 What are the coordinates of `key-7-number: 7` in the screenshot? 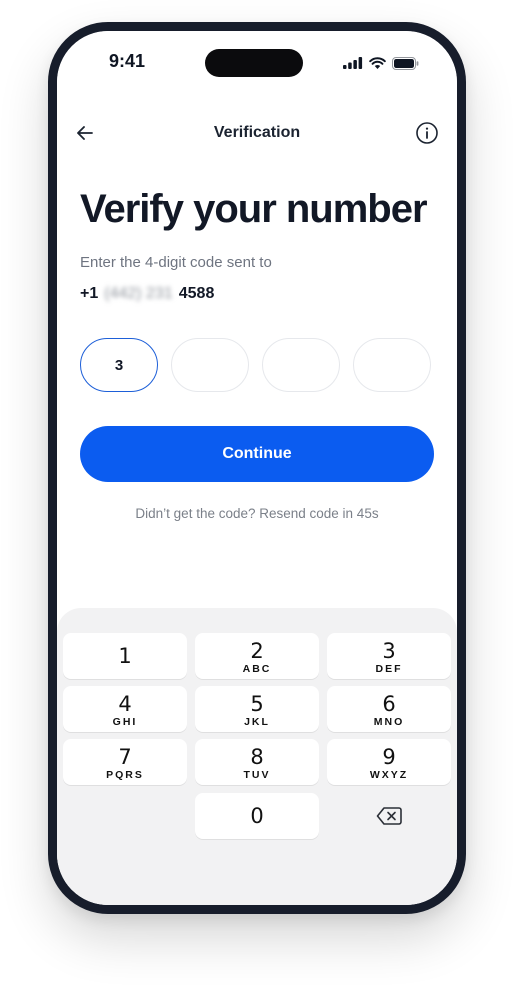 It's located at (125, 757).